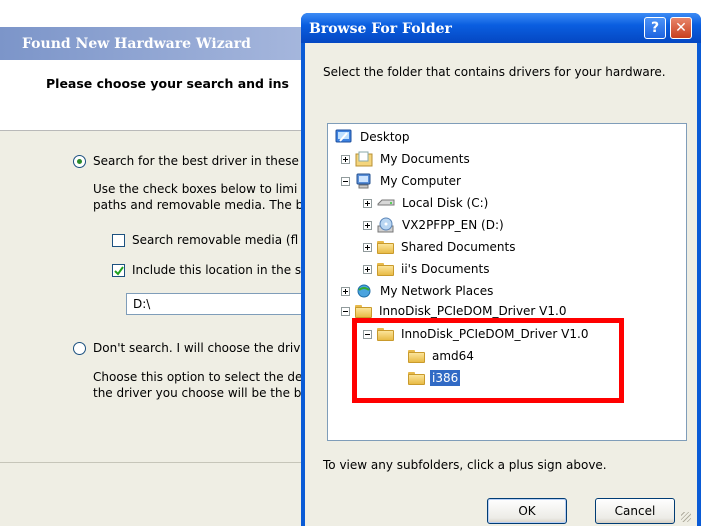 The image size is (701, 526). What do you see at coordinates (364, 159) in the screenshot?
I see `my-documents-icon` at bounding box center [364, 159].